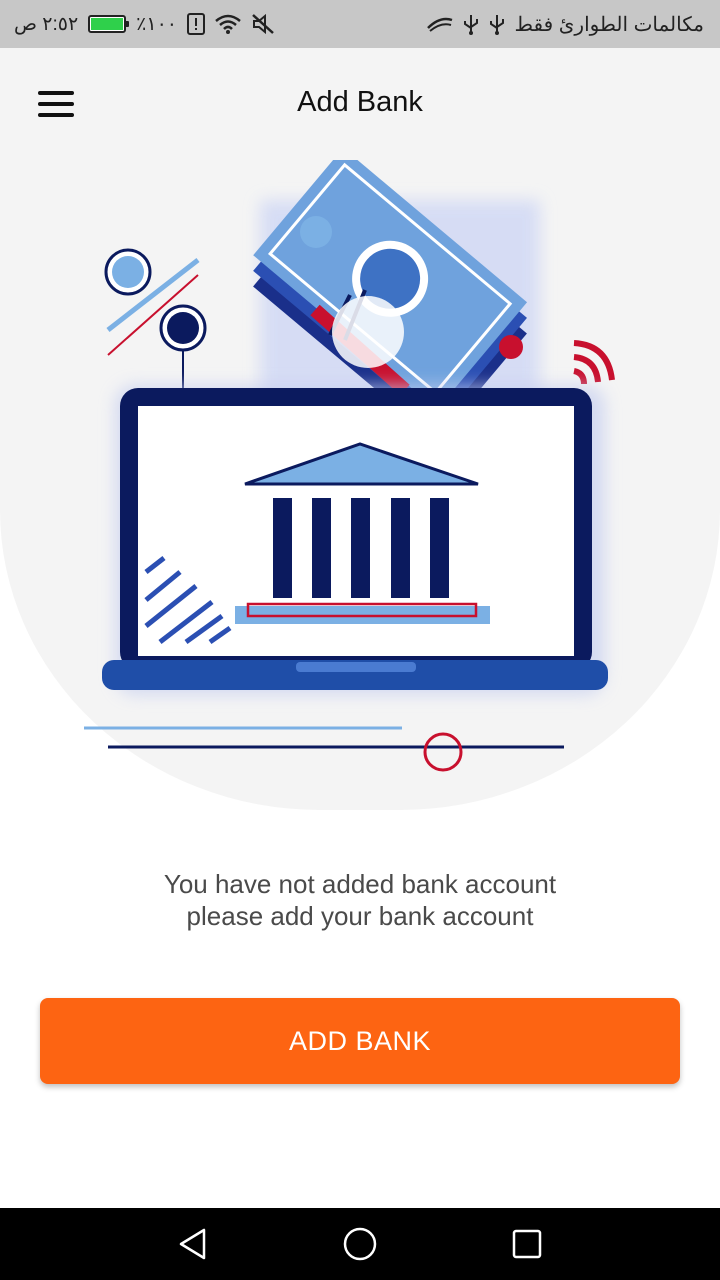 The image size is (720, 1280). What do you see at coordinates (46, 24) in the screenshot?
I see `clock: ٢:٥٢ ص` at bounding box center [46, 24].